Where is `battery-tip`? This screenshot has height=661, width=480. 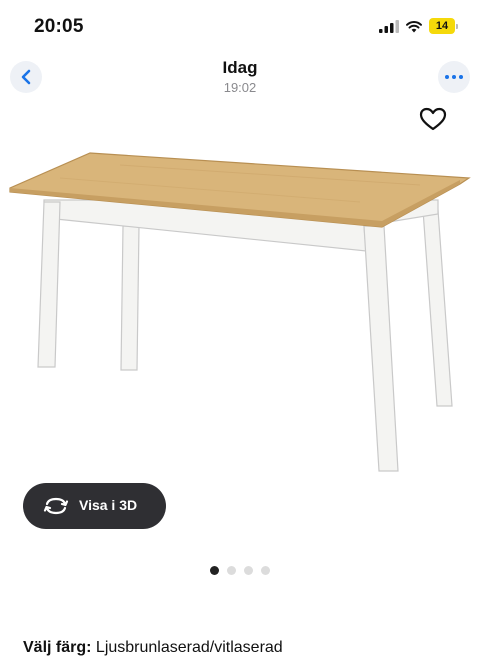 battery-tip is located at coordinates (457, 26).